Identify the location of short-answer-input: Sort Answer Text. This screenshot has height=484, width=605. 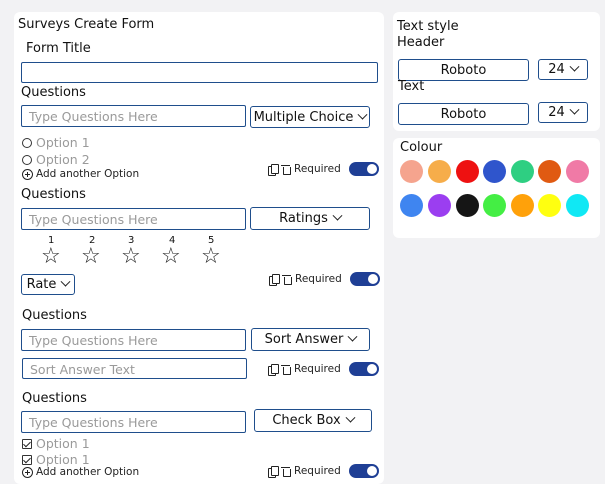
(134, 368).